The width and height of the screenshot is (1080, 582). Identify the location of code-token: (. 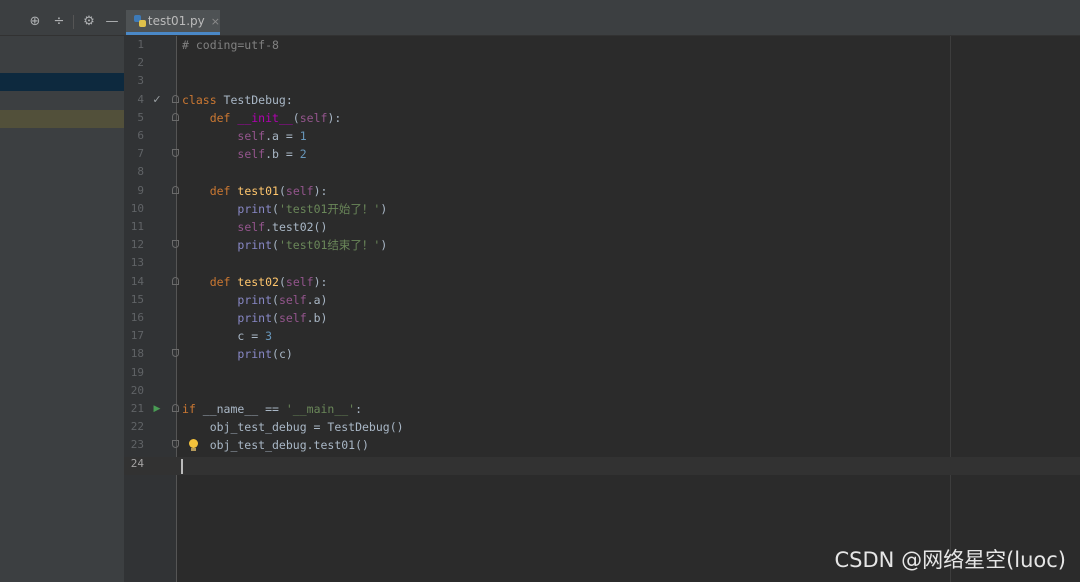
(296, 117).